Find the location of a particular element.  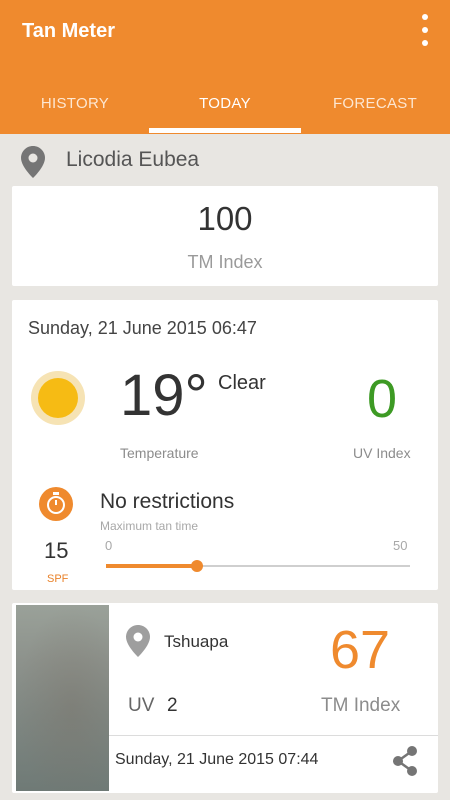

temperature-label: Temperature is located at coordinates (159, 453).